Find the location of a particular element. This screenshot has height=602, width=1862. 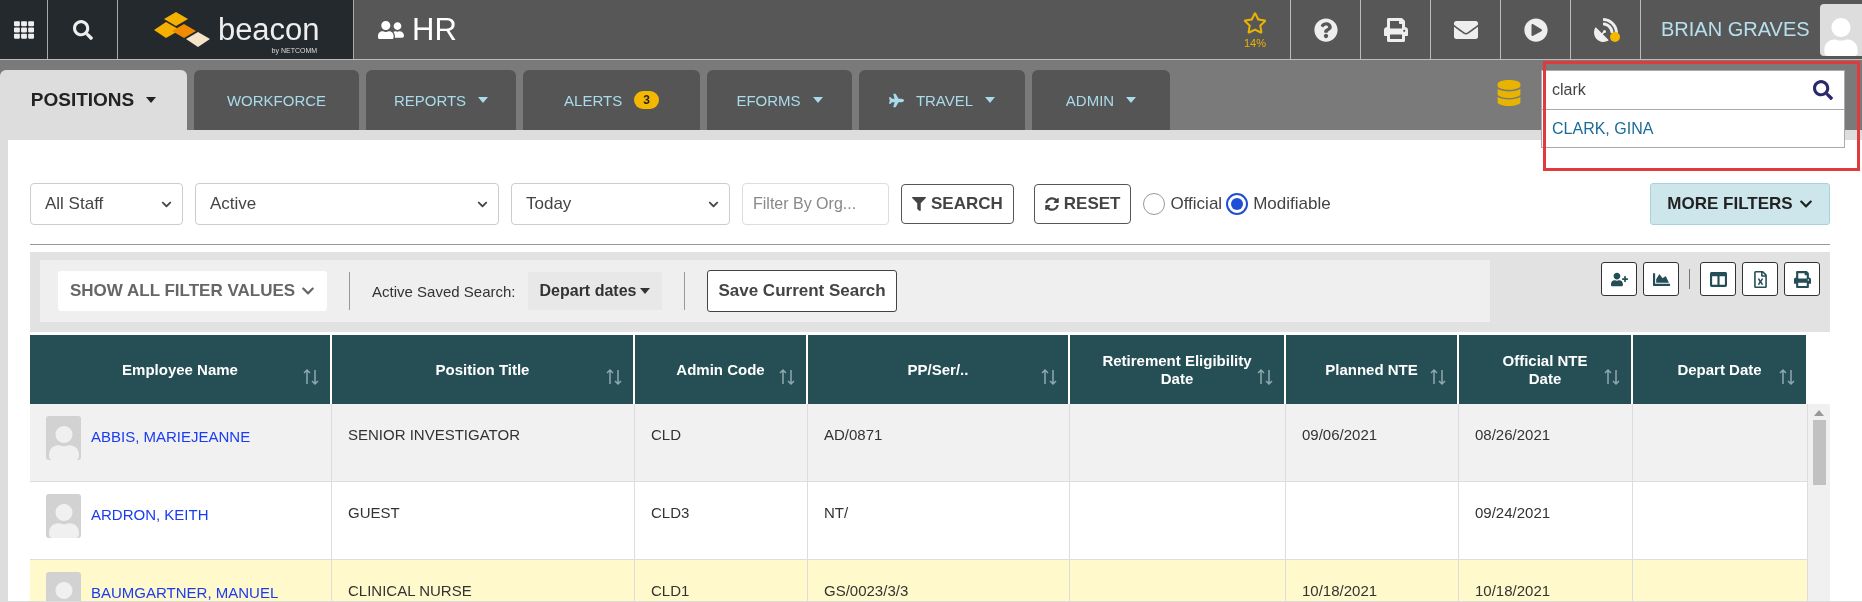

quick-search-field: clark is located at coordinates (1693, 90).